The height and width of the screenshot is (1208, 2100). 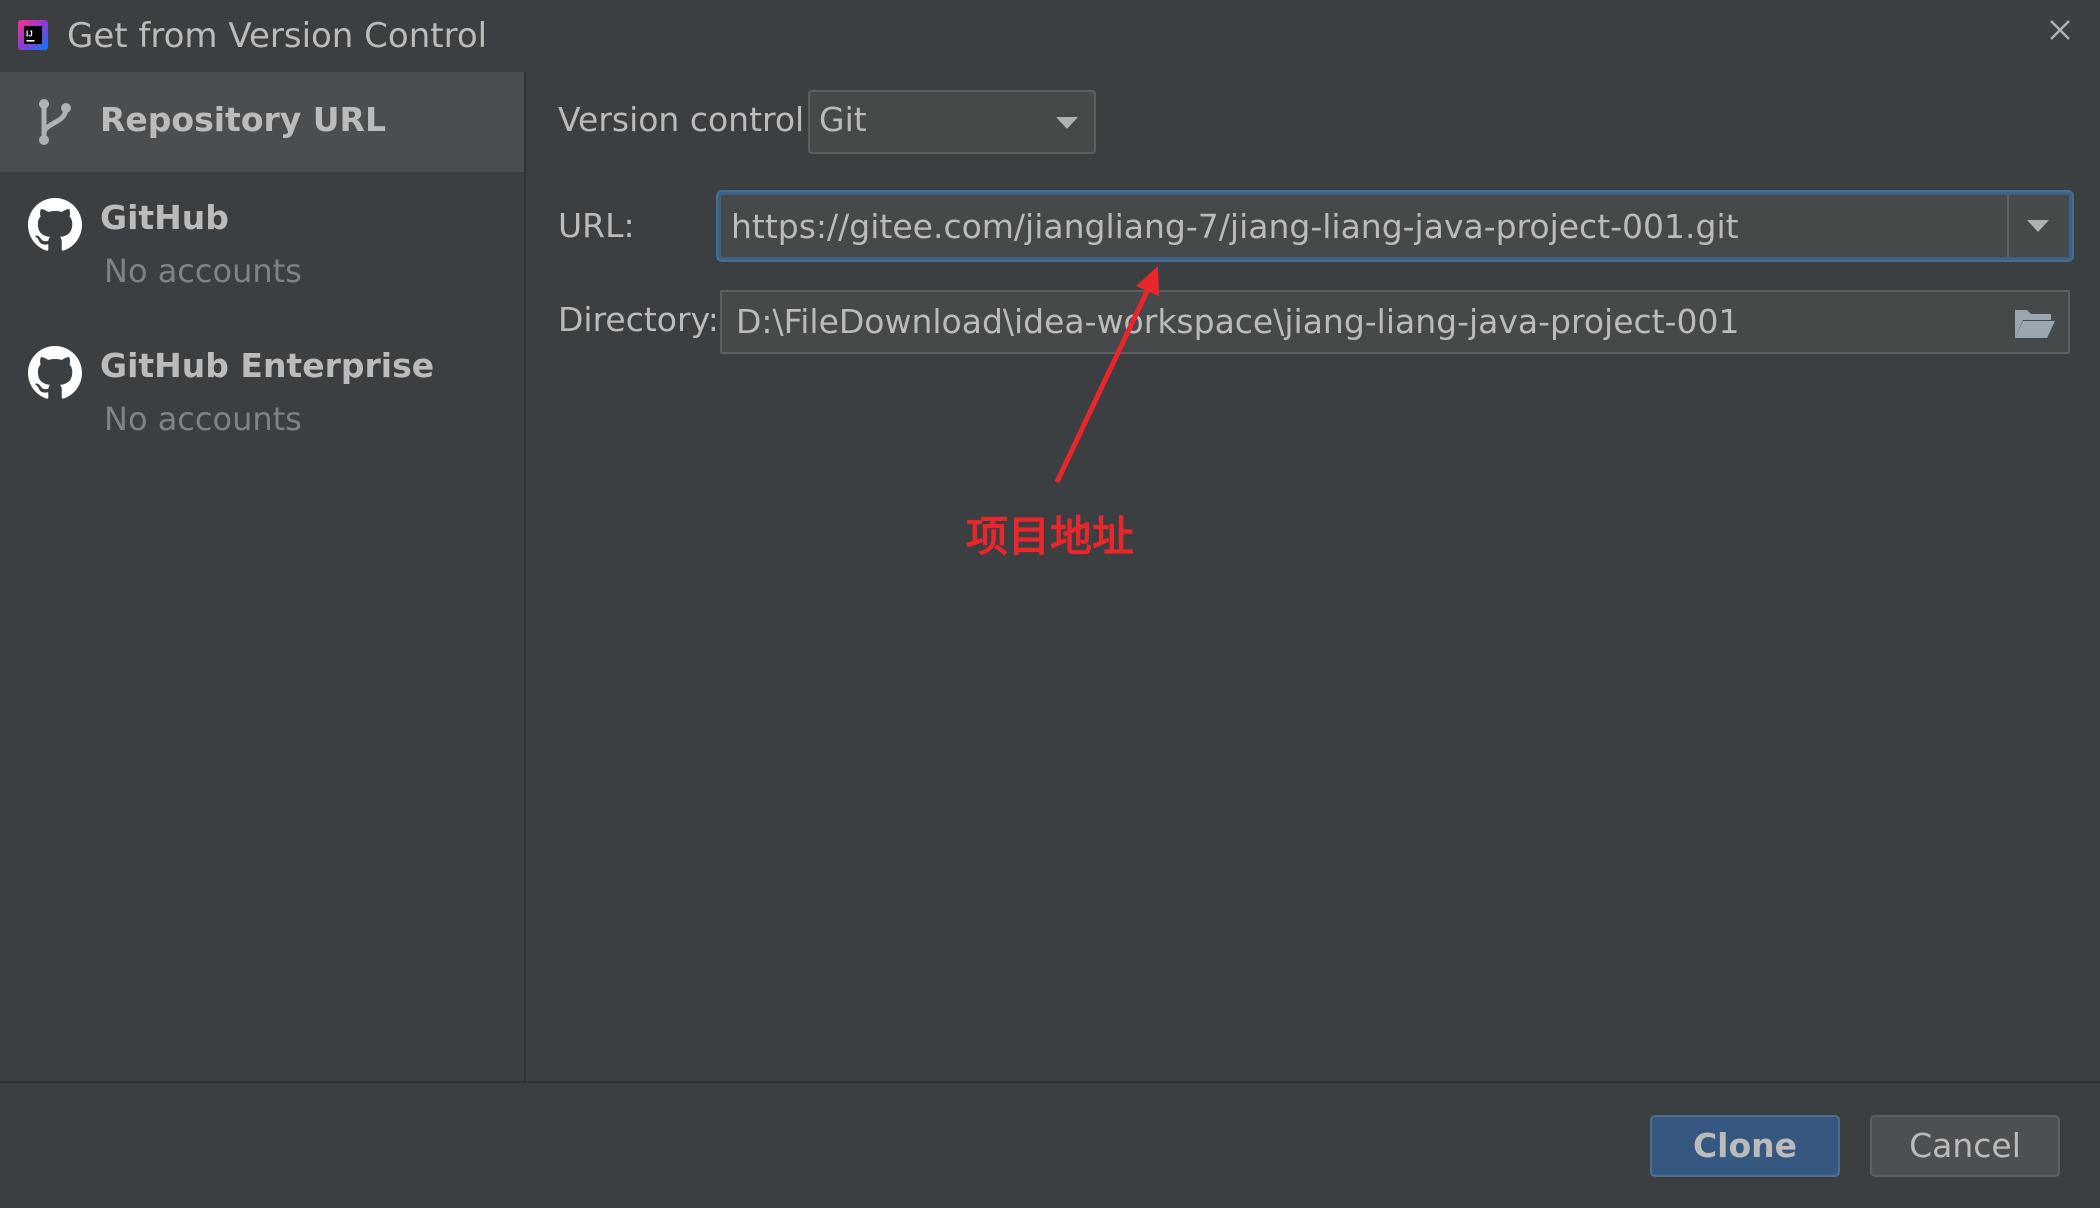 I want to click on title-bar: IJ Get from Version Control, so click(x=1050, y=36).